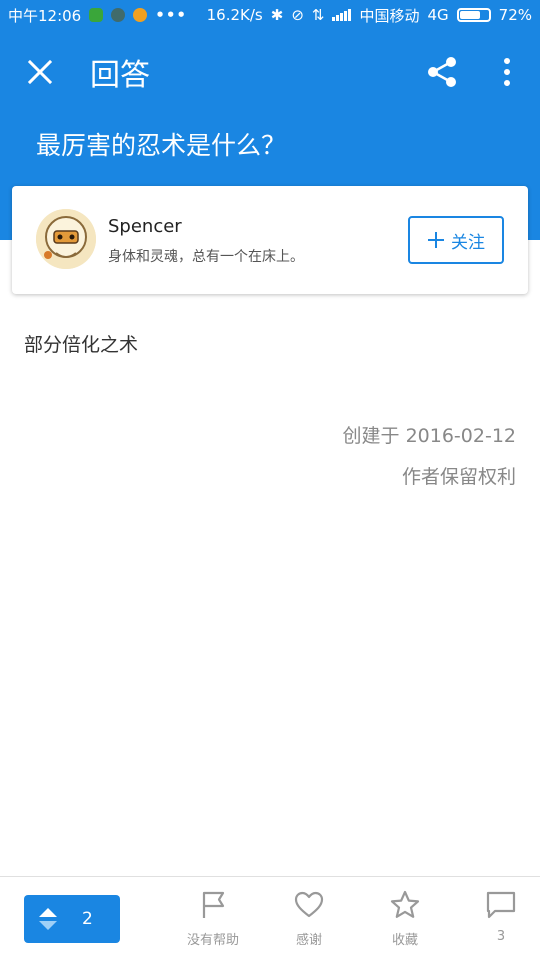 Image resolution: width=540 pixels, height=960 pixels. Describe the element at coordinates (318, 15) in the screenshot. I see `data-transfer-icon: ⇅` at that location.